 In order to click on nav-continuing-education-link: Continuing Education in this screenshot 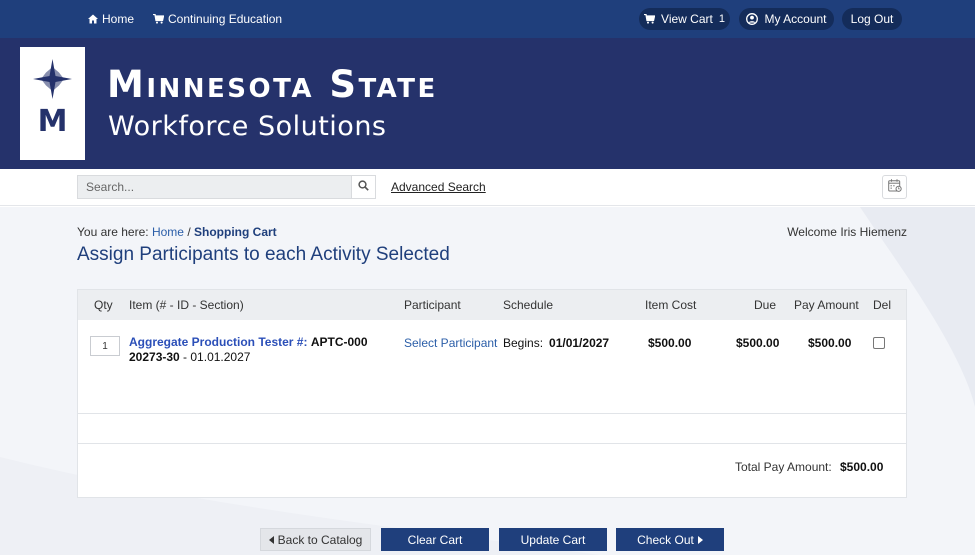, I will do `click(217, 19)`.